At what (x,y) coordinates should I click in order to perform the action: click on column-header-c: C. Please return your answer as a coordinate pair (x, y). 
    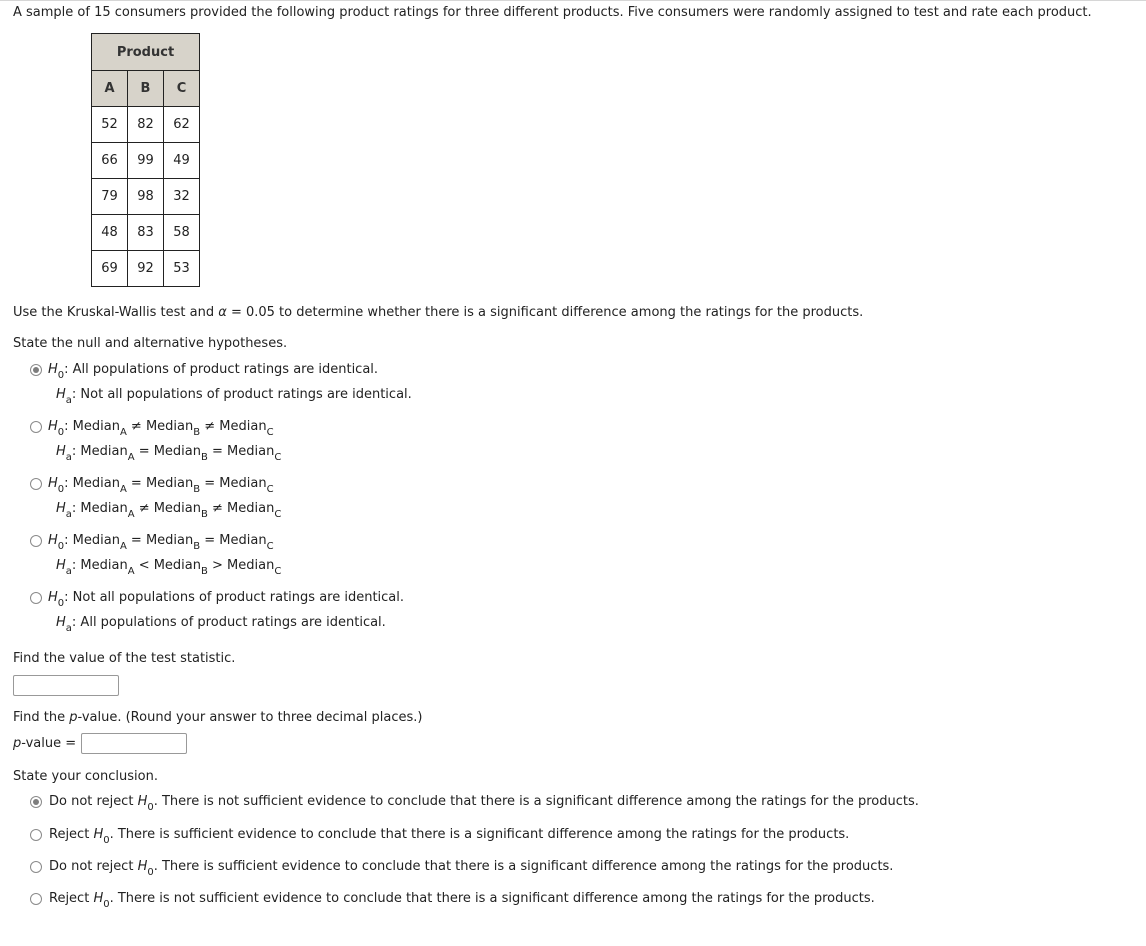
    Looking at the image, I should click on (181, 88).